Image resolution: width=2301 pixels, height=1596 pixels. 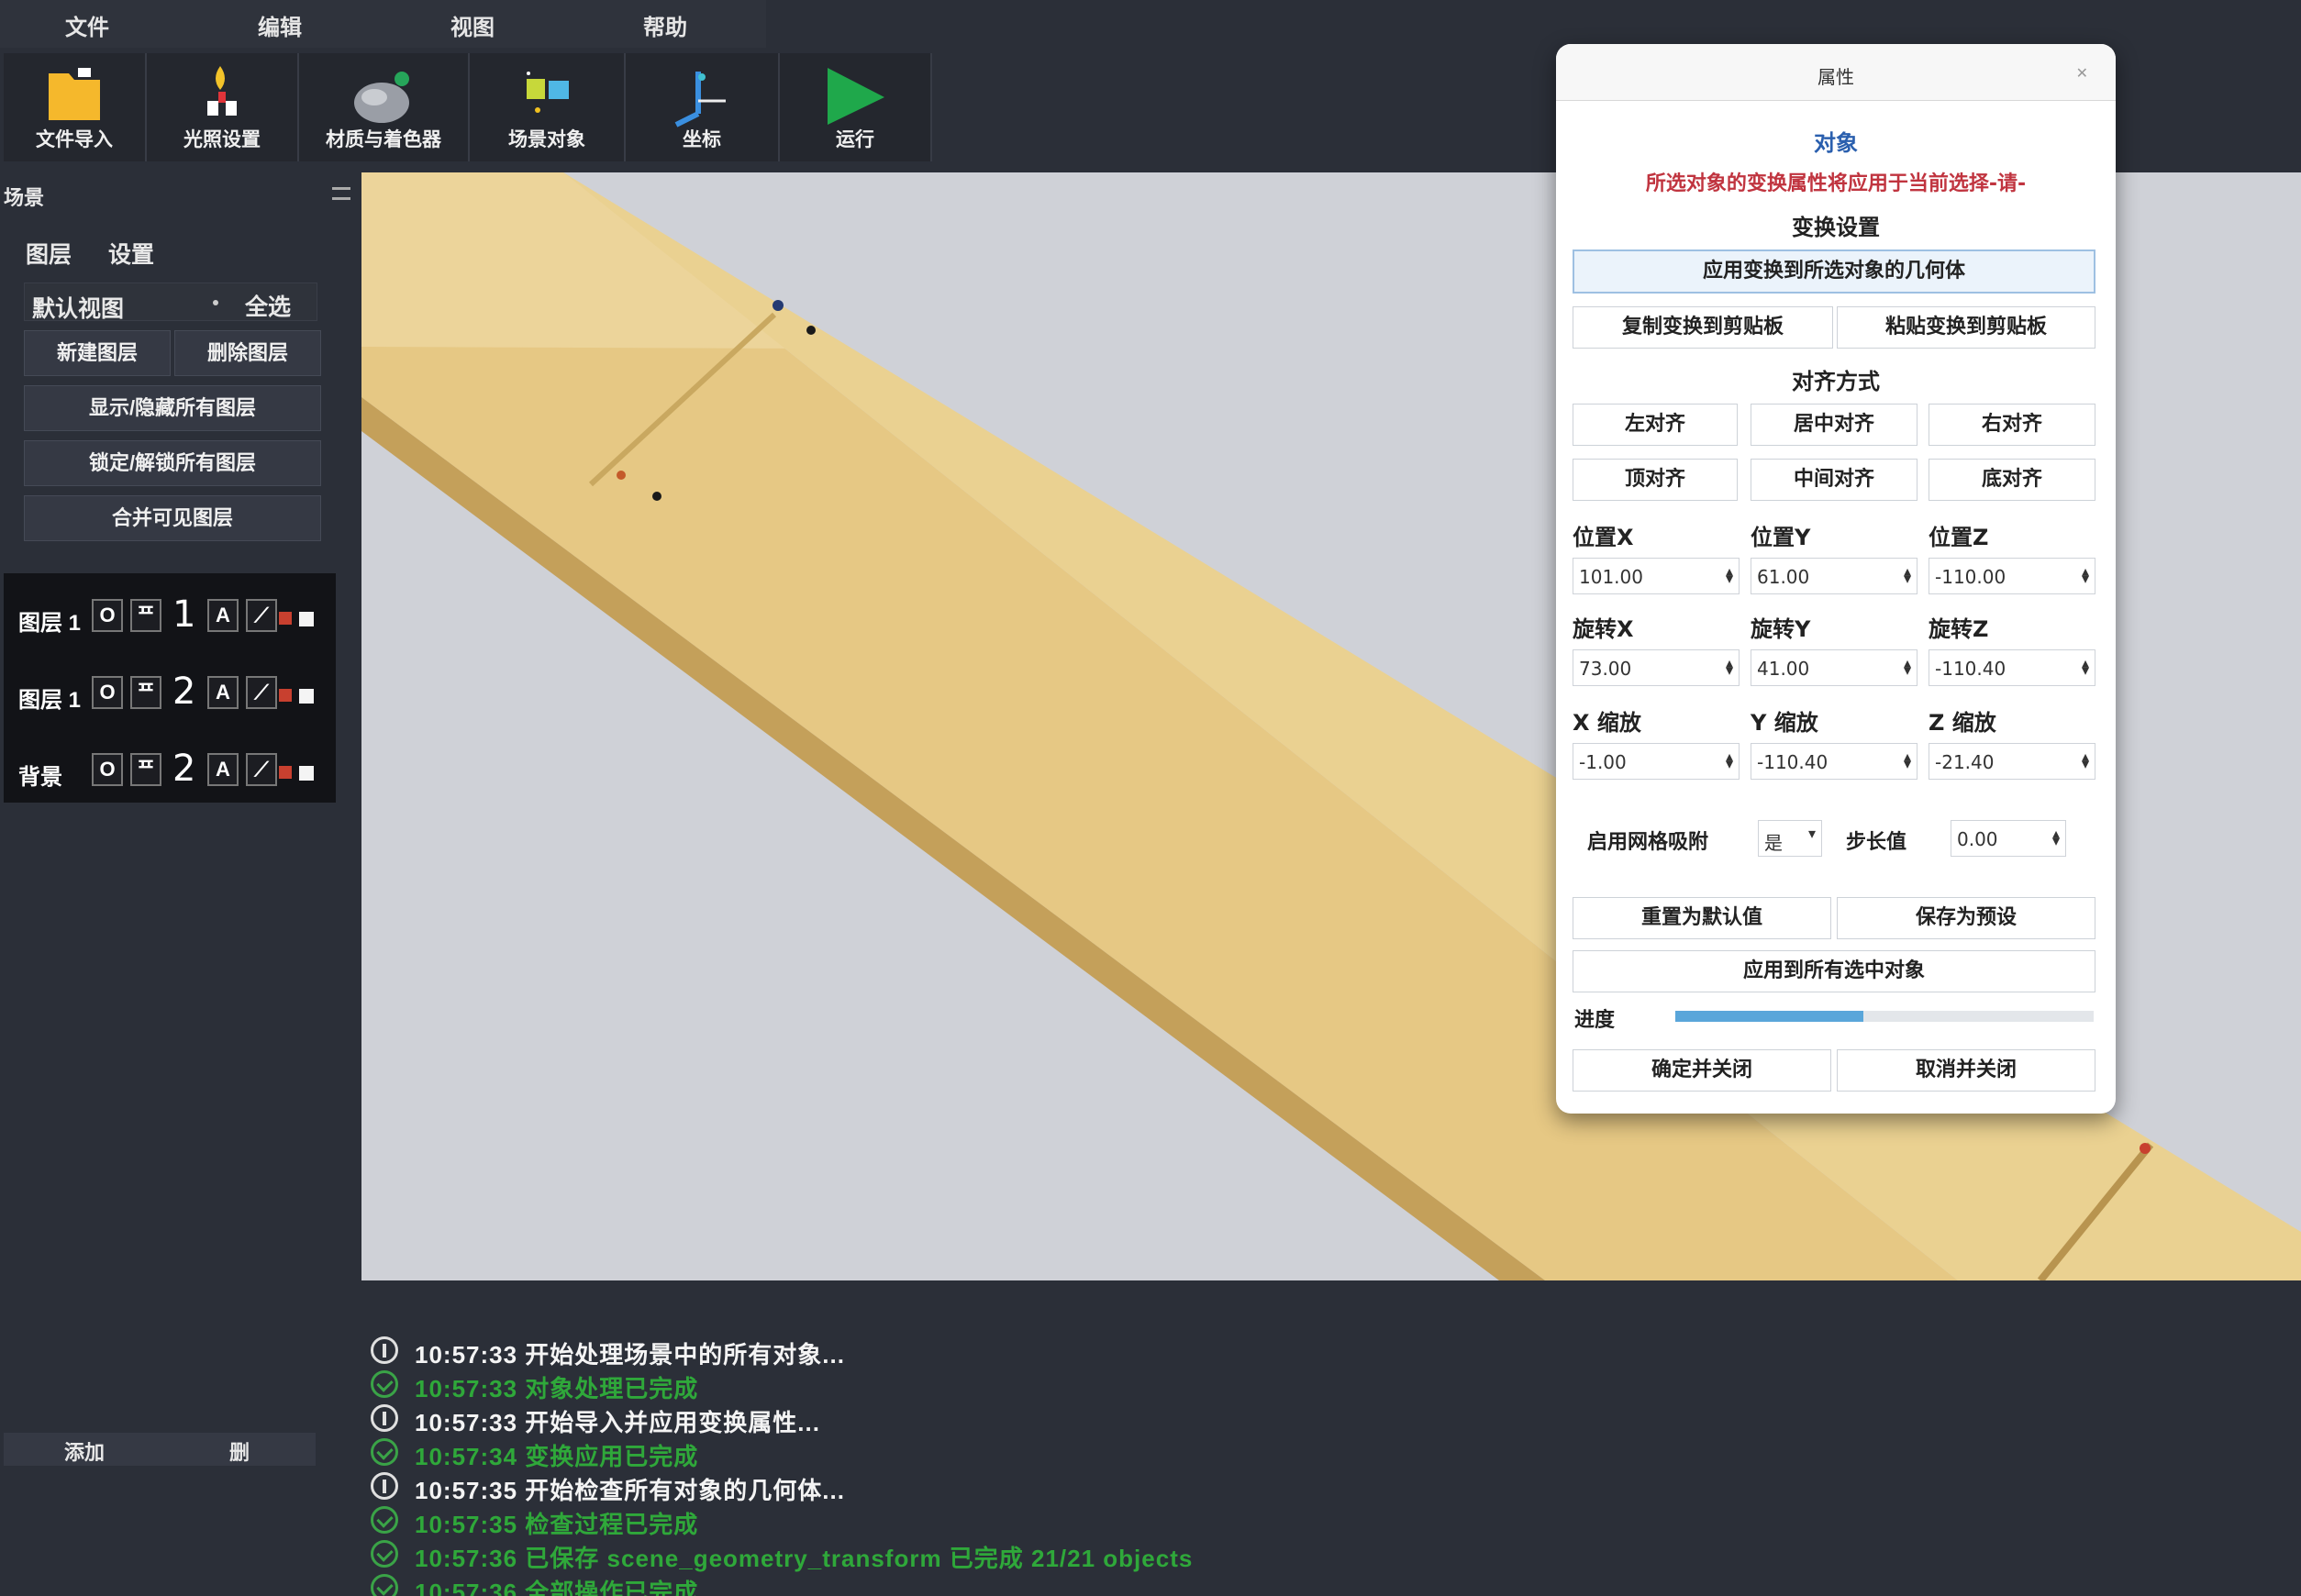 I want to click on ok-close-button: 确定并关闭, so click(x=1702, y=1070).